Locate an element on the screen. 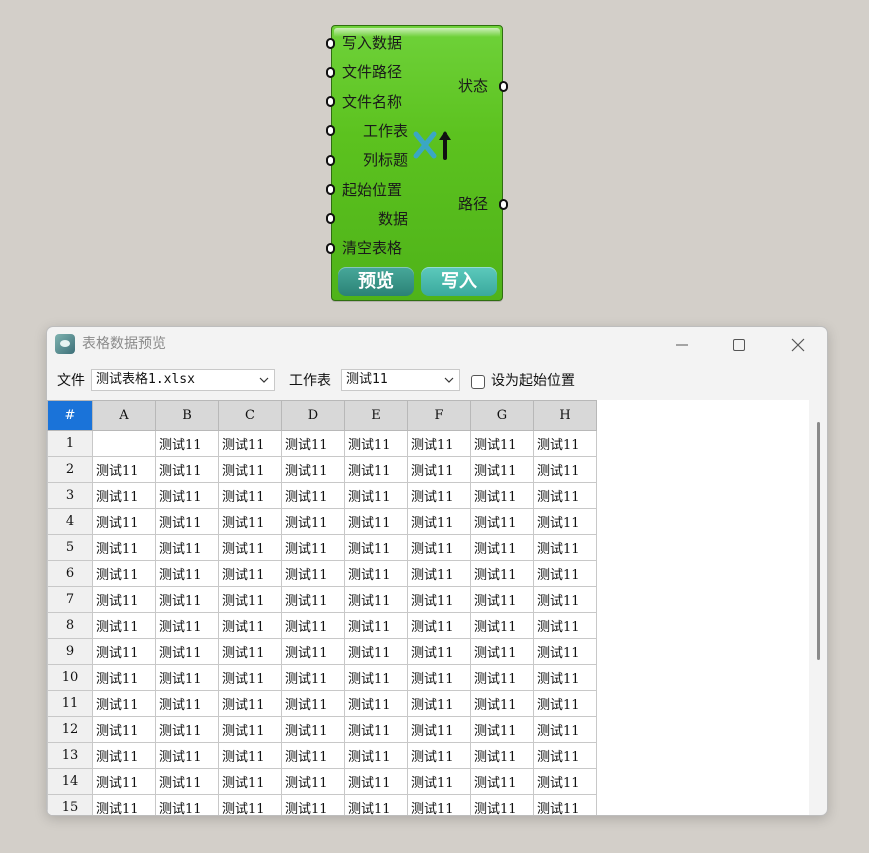 The width and height of the screenshot is (869, 853). column-header: C is located at coordinates (250, 415).